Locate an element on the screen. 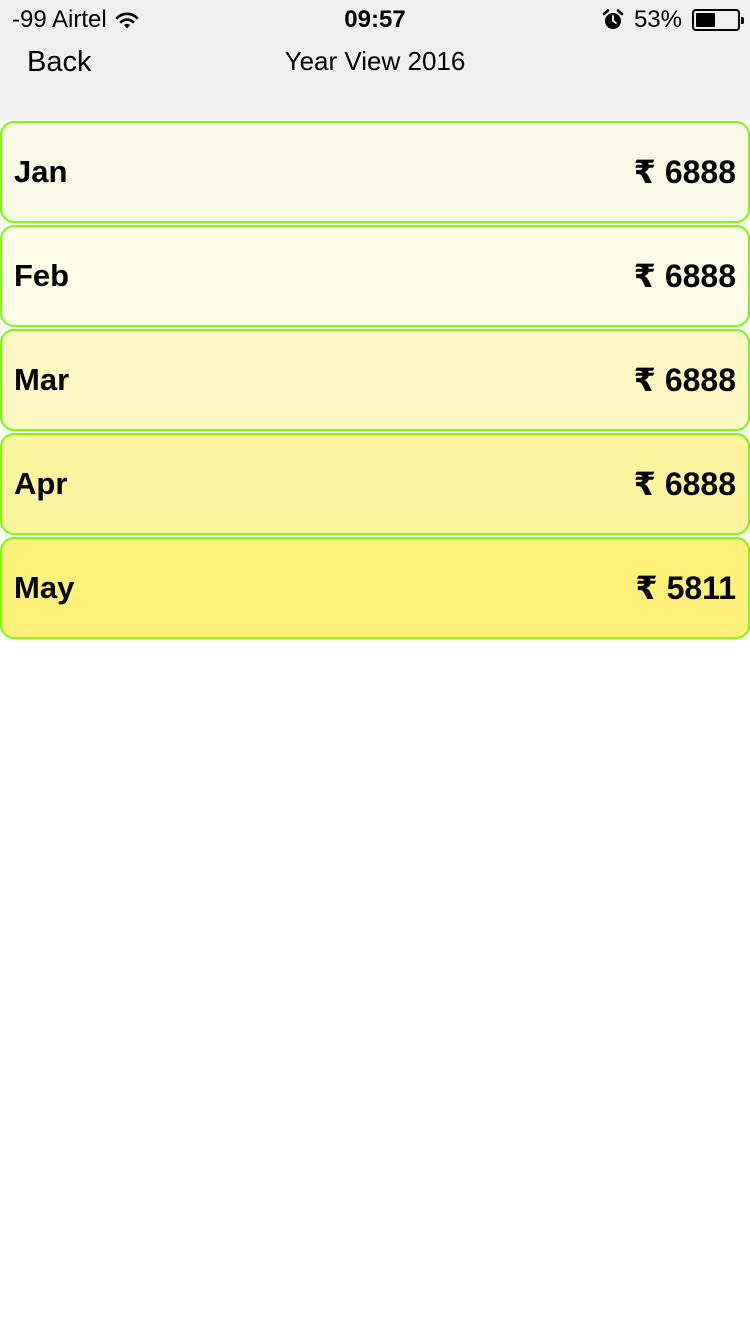  navigation-header: -99 Airtel 09:57 53% Back Year View 2016 is located at coordinates (375, 60).